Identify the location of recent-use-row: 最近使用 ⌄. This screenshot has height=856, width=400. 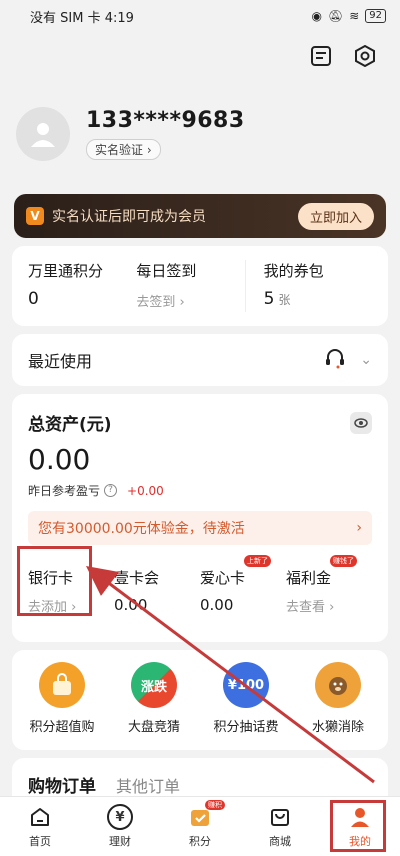
(200, 360).